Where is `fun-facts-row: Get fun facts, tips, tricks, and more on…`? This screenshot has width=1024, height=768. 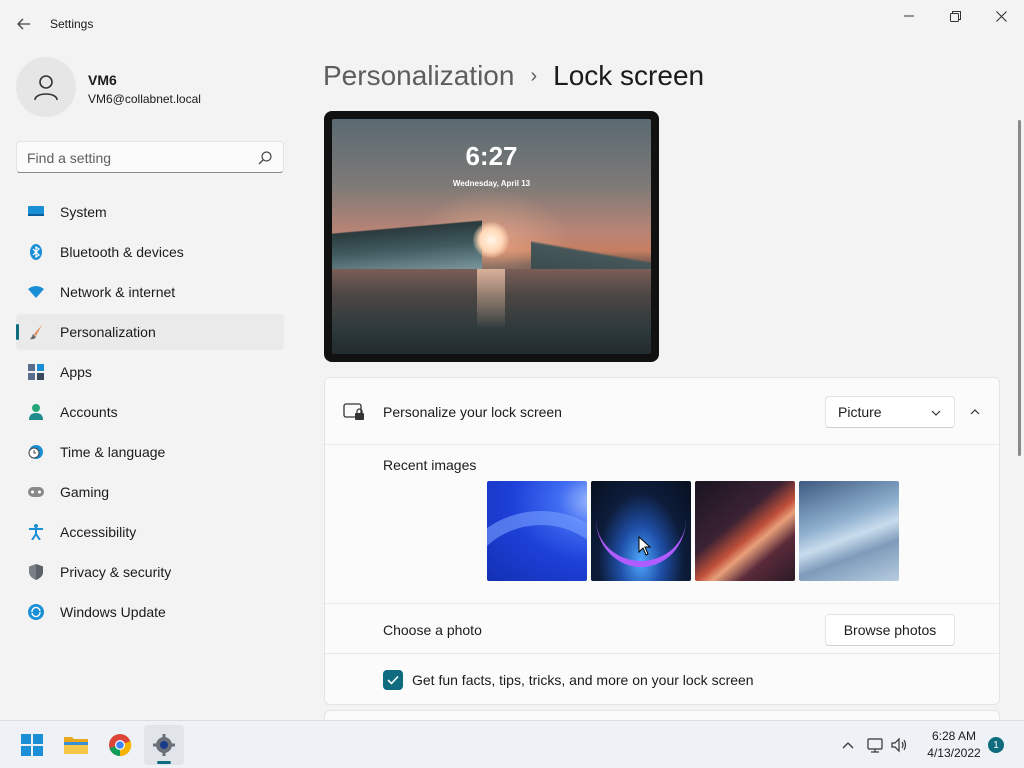
fun-facts-row: Get fun facts, tips, tricks, and more on… is located at coordinates (662, 679).